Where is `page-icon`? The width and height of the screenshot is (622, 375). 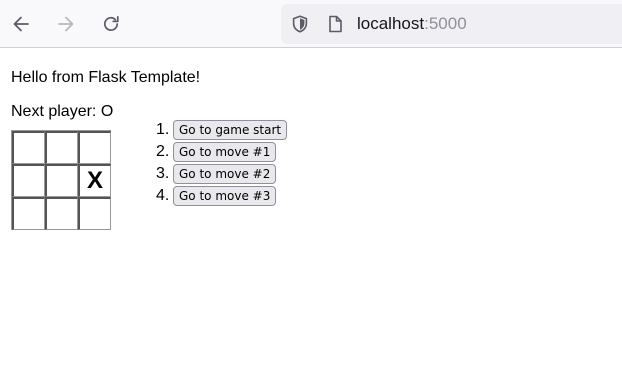 page-icon is located at coordinates (335, 24).